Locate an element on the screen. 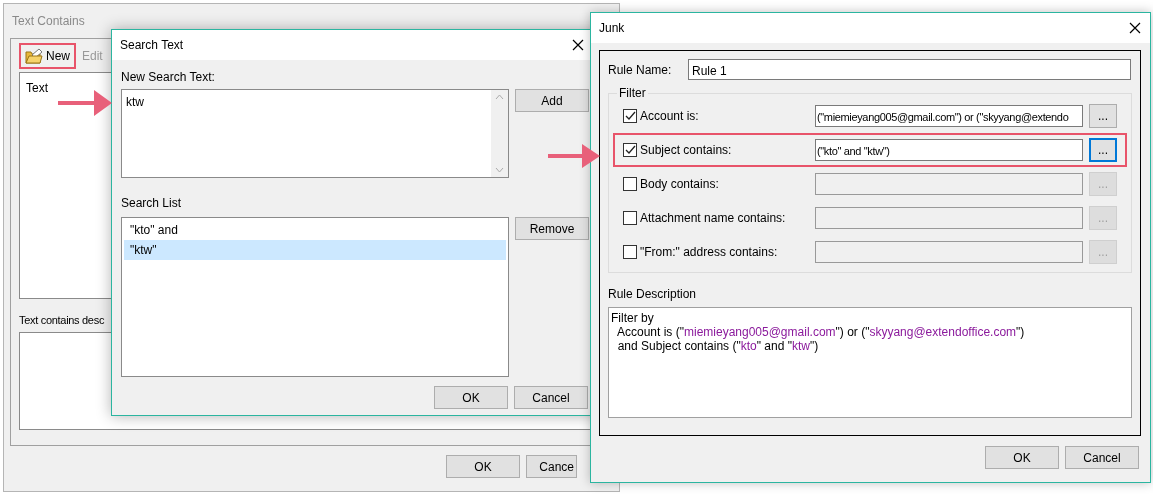  description-line: and Subject contains ("kto" and "ktw") is located at coordinates (718, 346).